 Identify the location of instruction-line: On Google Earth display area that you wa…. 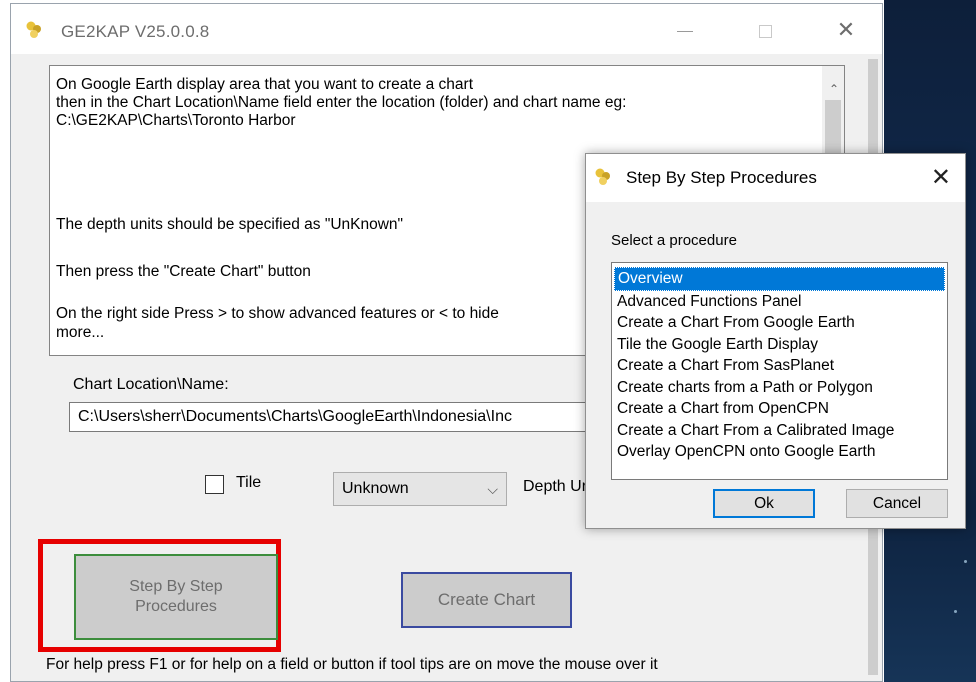
(265, 84).